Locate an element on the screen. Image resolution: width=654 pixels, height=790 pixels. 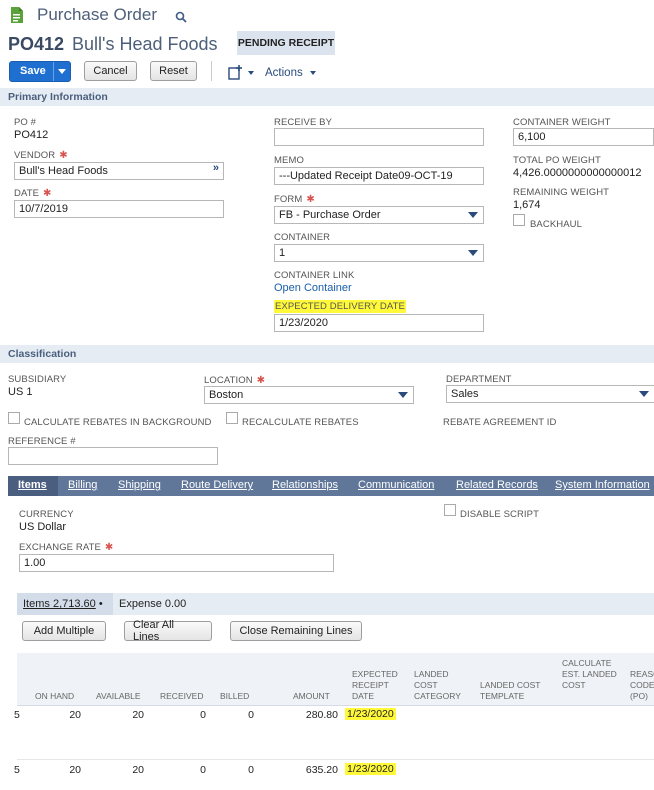
po-number-label: PO # is located at coordinates (25, 122).